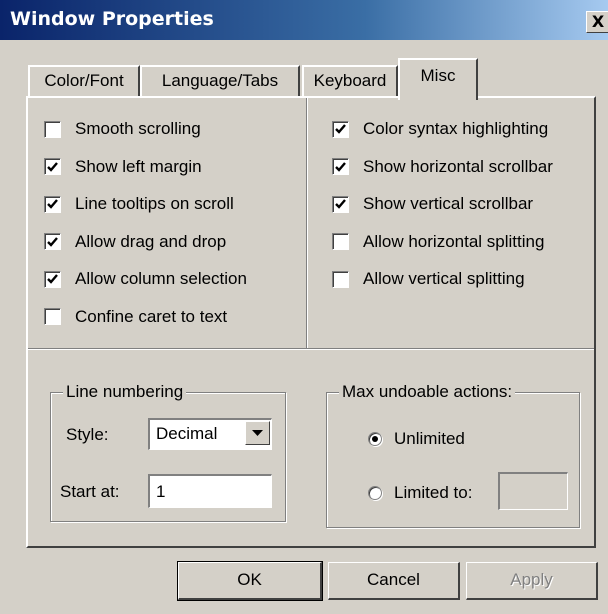 The height and width of the screenshot is (614, 608). I want to click on style-label: Style:, so click(87, 434).